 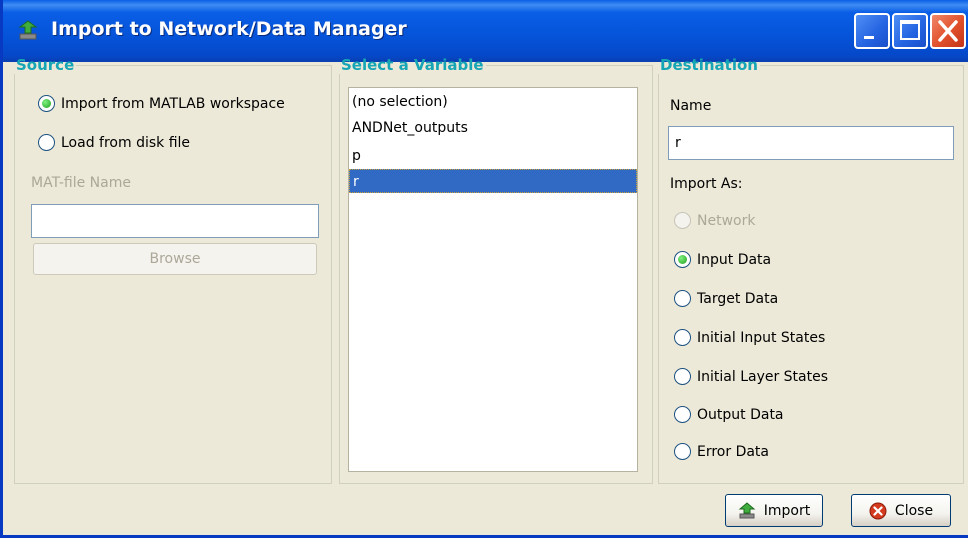 What do you see at coordinates (872, 31) in the screenshot?
I see `minimize-button` at bounding box center [872, 31].